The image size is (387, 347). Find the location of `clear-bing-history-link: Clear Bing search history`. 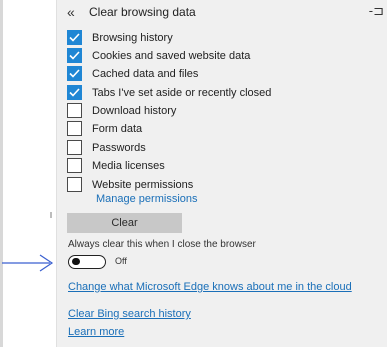

clear-bing-history-link: Clear Bing search history is located at coordinates (129, 314).